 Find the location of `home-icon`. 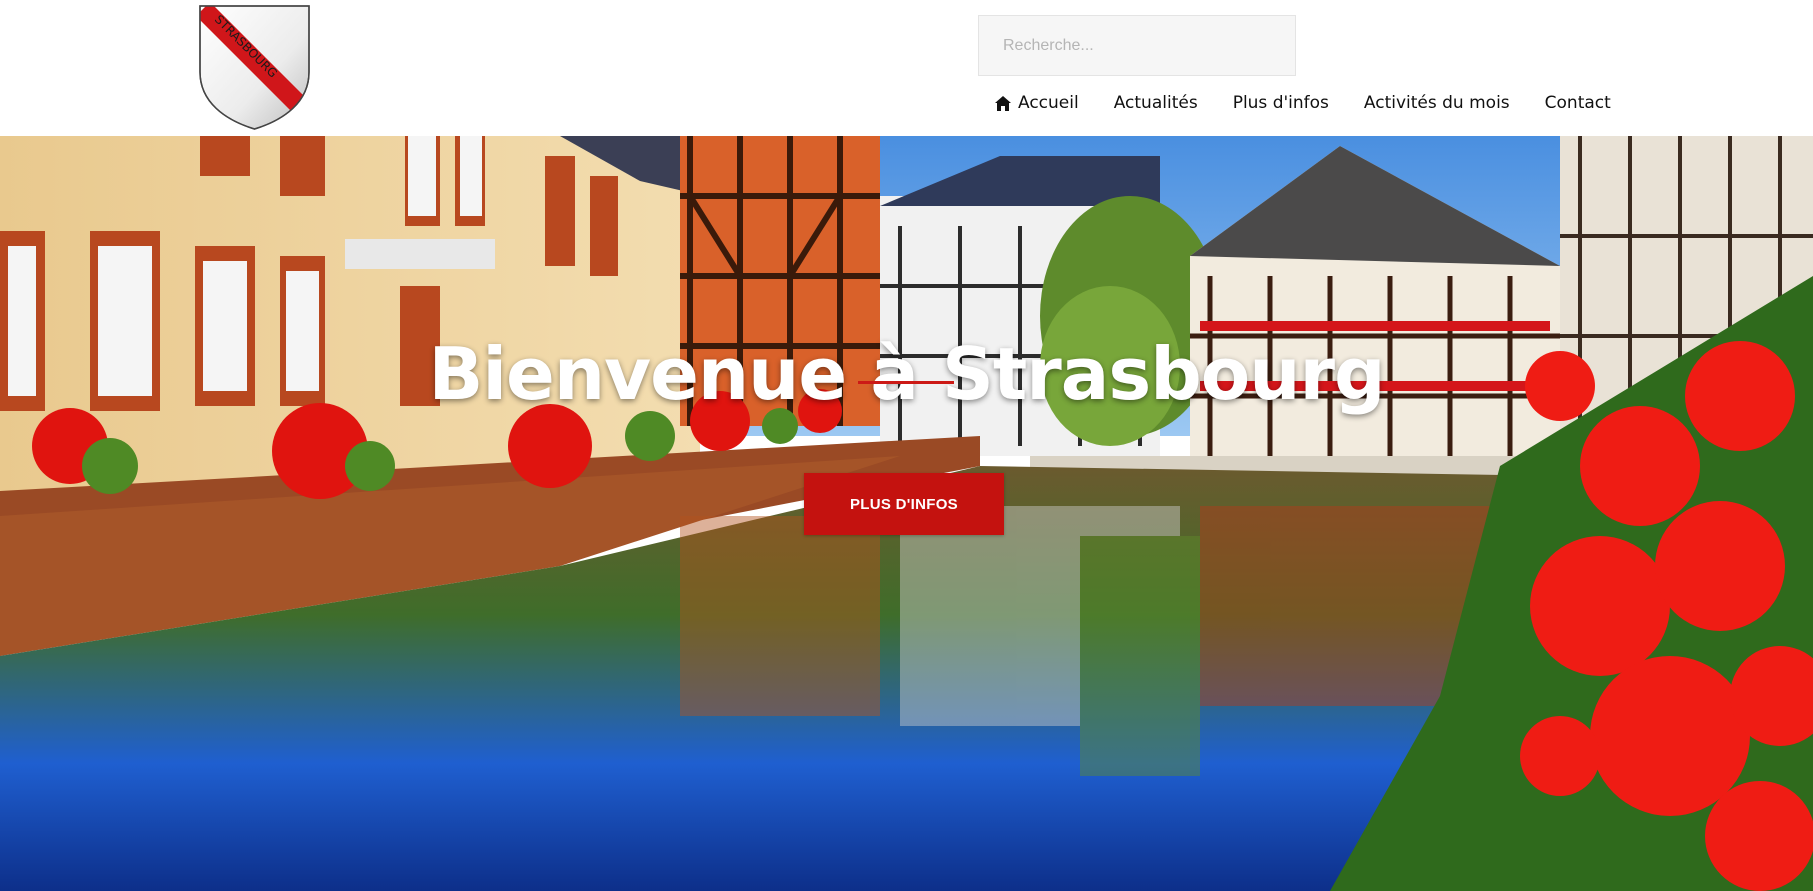

home-icon is located at coordinates (1003, 103).